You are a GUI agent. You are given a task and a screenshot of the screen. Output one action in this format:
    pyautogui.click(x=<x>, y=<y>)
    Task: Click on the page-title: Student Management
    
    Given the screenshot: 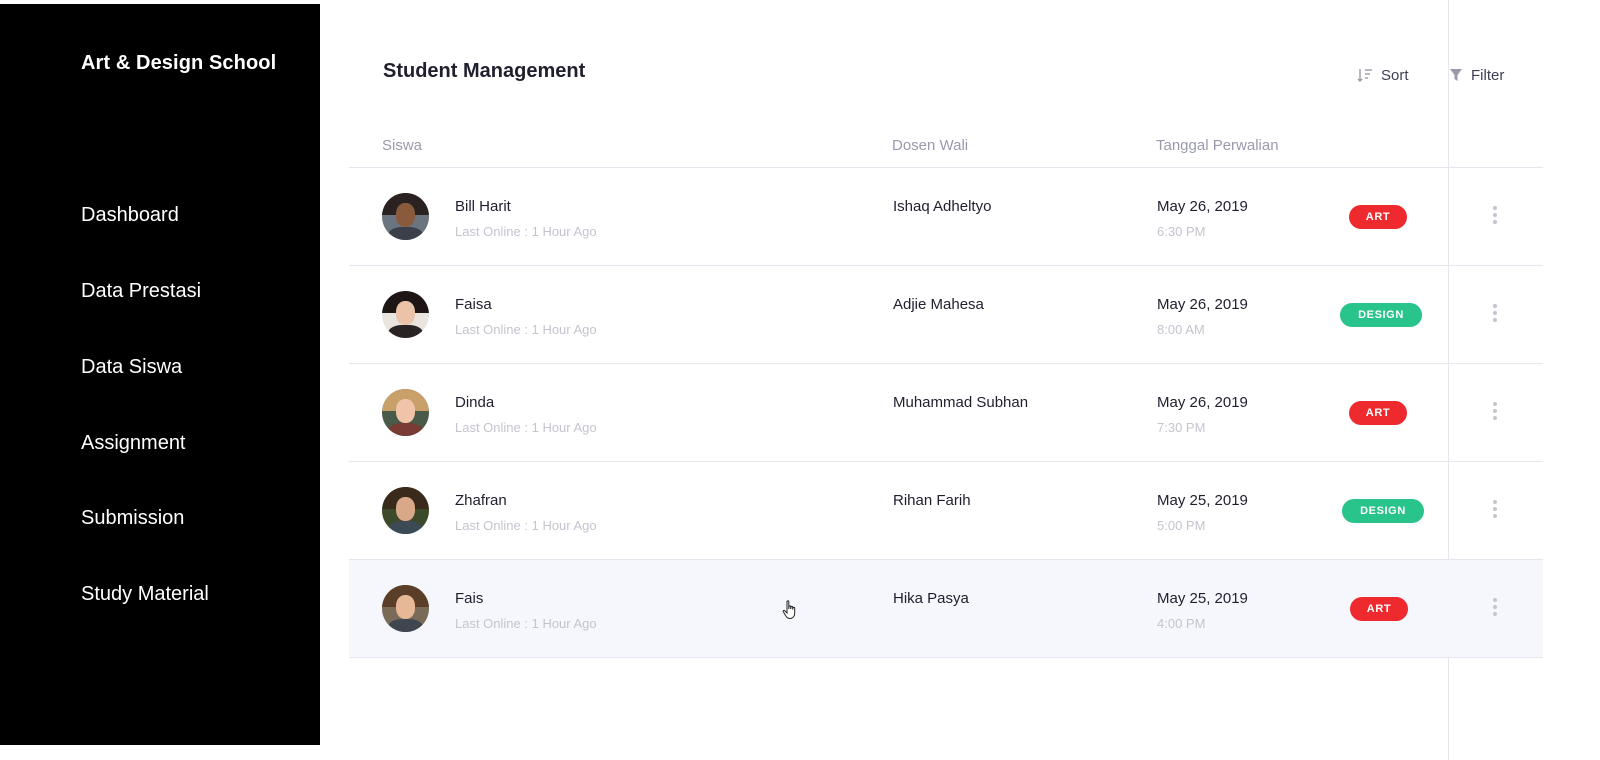 What is the action you would take?
    pyautogui.click(x=484, y=71)
    